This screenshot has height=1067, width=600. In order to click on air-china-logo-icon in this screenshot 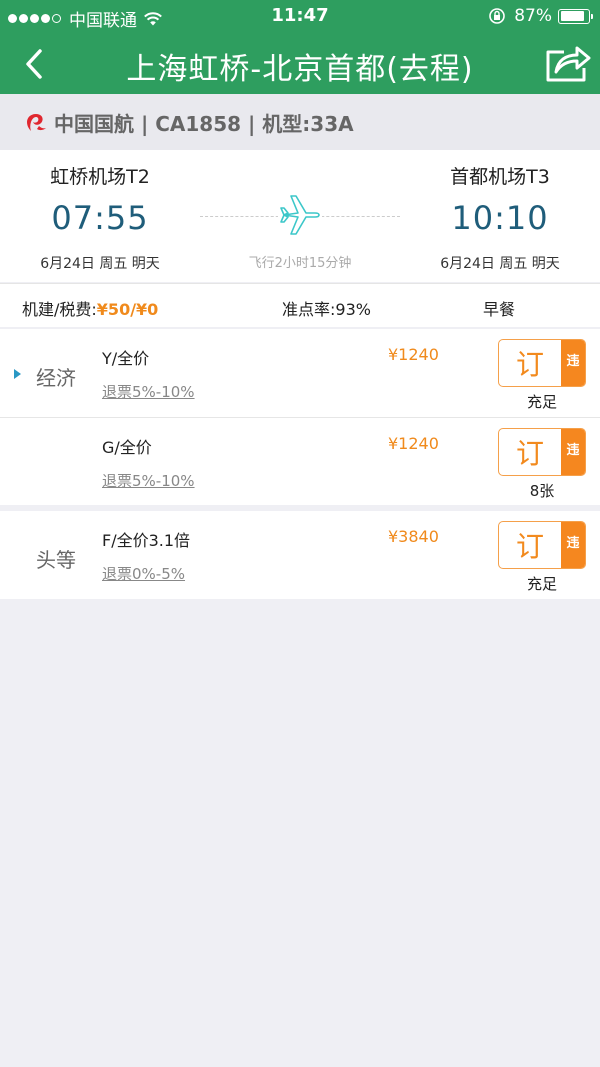, I will do `click(36, 122)`.